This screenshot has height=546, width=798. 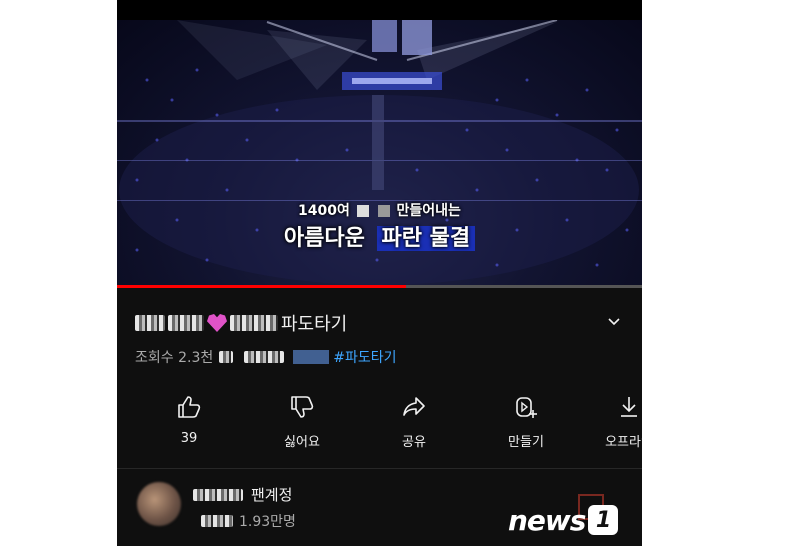 I want to click on video-title: 파도타기, so click(x=241, y=323).